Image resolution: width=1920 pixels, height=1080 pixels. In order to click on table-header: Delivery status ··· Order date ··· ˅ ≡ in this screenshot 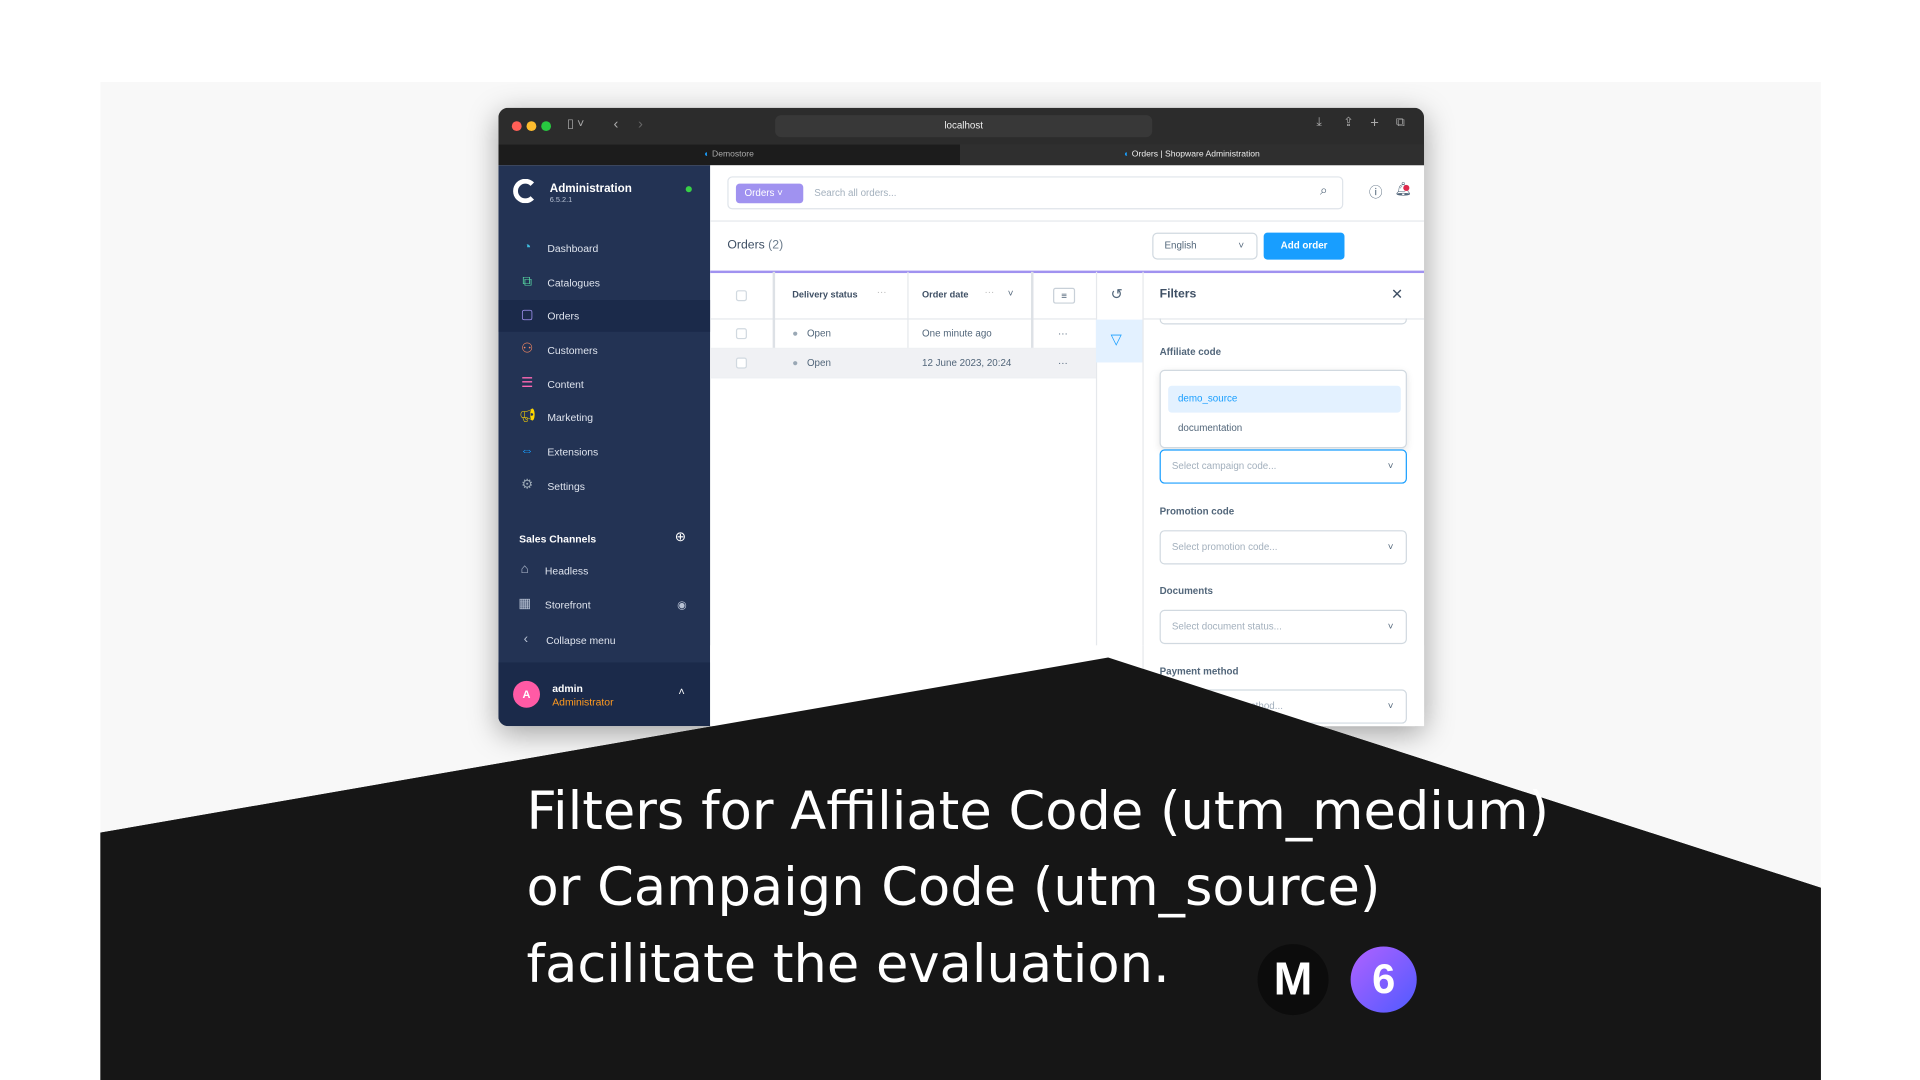, I will do `click(903, 325)`.